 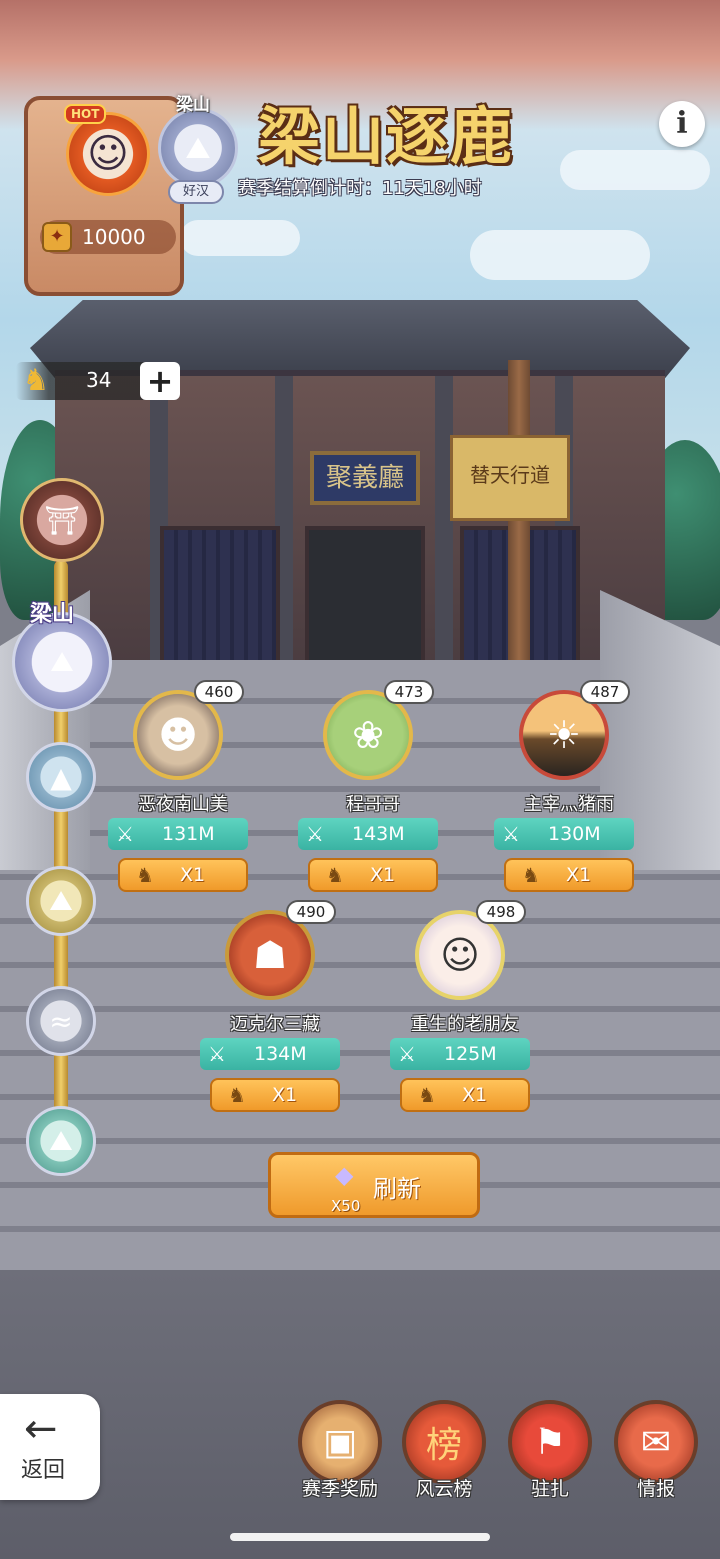 I want to click on opponent-card: ❀ 473 程哥哥 ⚔ 143M ♞ X1, so click(x=373, y=795).